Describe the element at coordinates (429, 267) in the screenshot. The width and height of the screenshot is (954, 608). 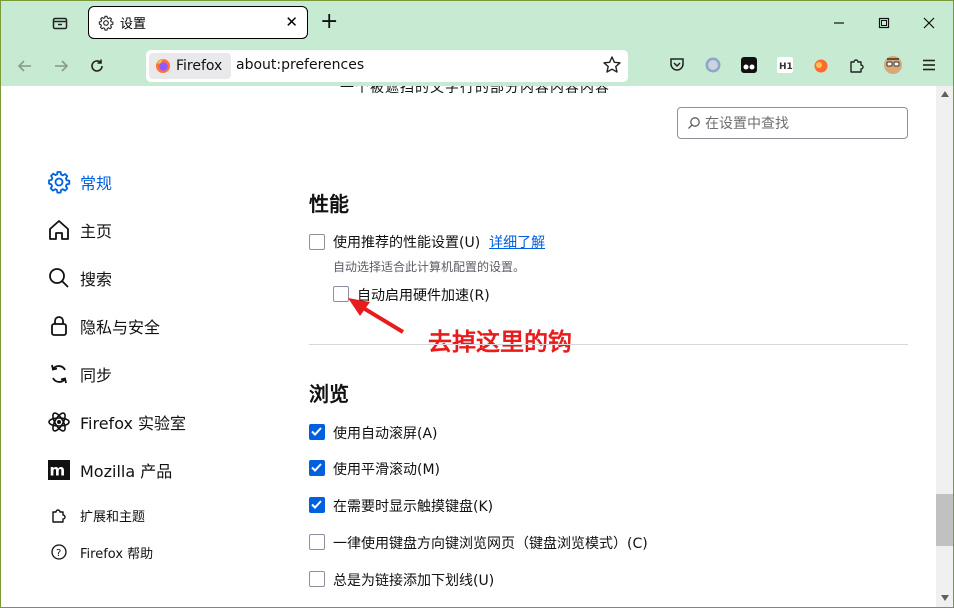
I see `recommended-performance-desc: 自动选择适合此计算机配置的设置。` at that location.